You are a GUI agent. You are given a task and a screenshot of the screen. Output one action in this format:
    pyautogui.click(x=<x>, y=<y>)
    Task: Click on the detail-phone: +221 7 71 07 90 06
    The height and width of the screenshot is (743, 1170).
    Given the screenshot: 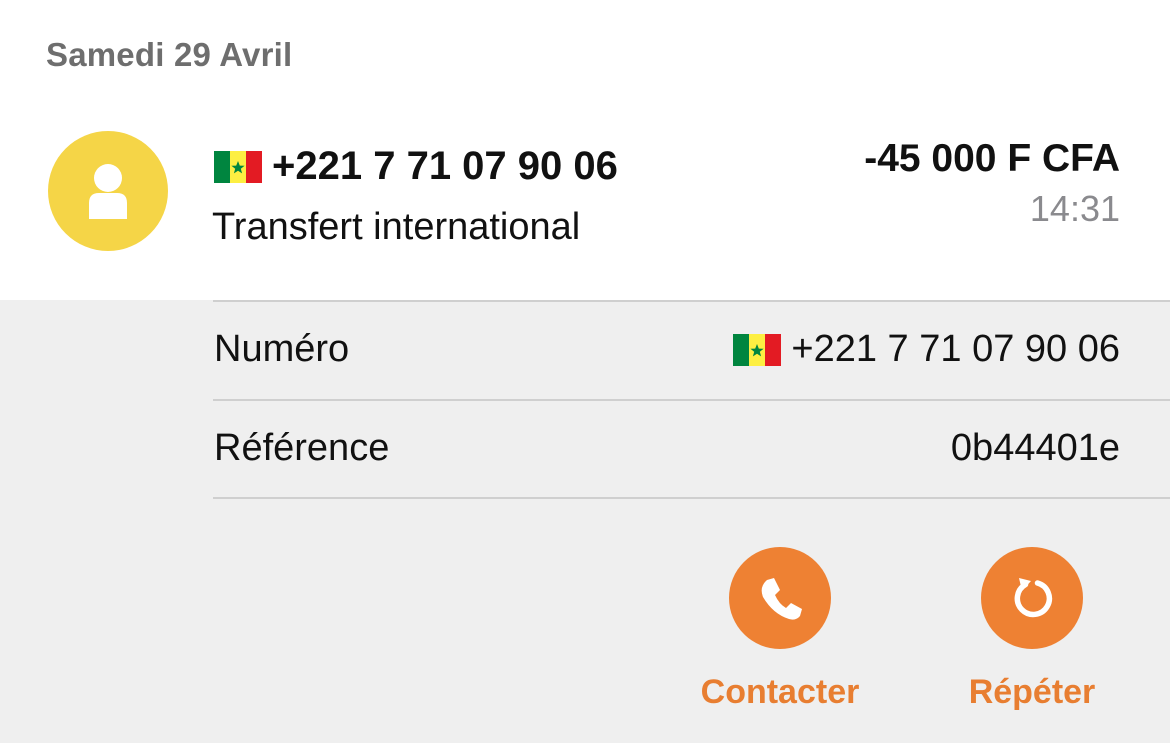 What is the action you would take?
    pyautogui.click(x=955, y=349)
    